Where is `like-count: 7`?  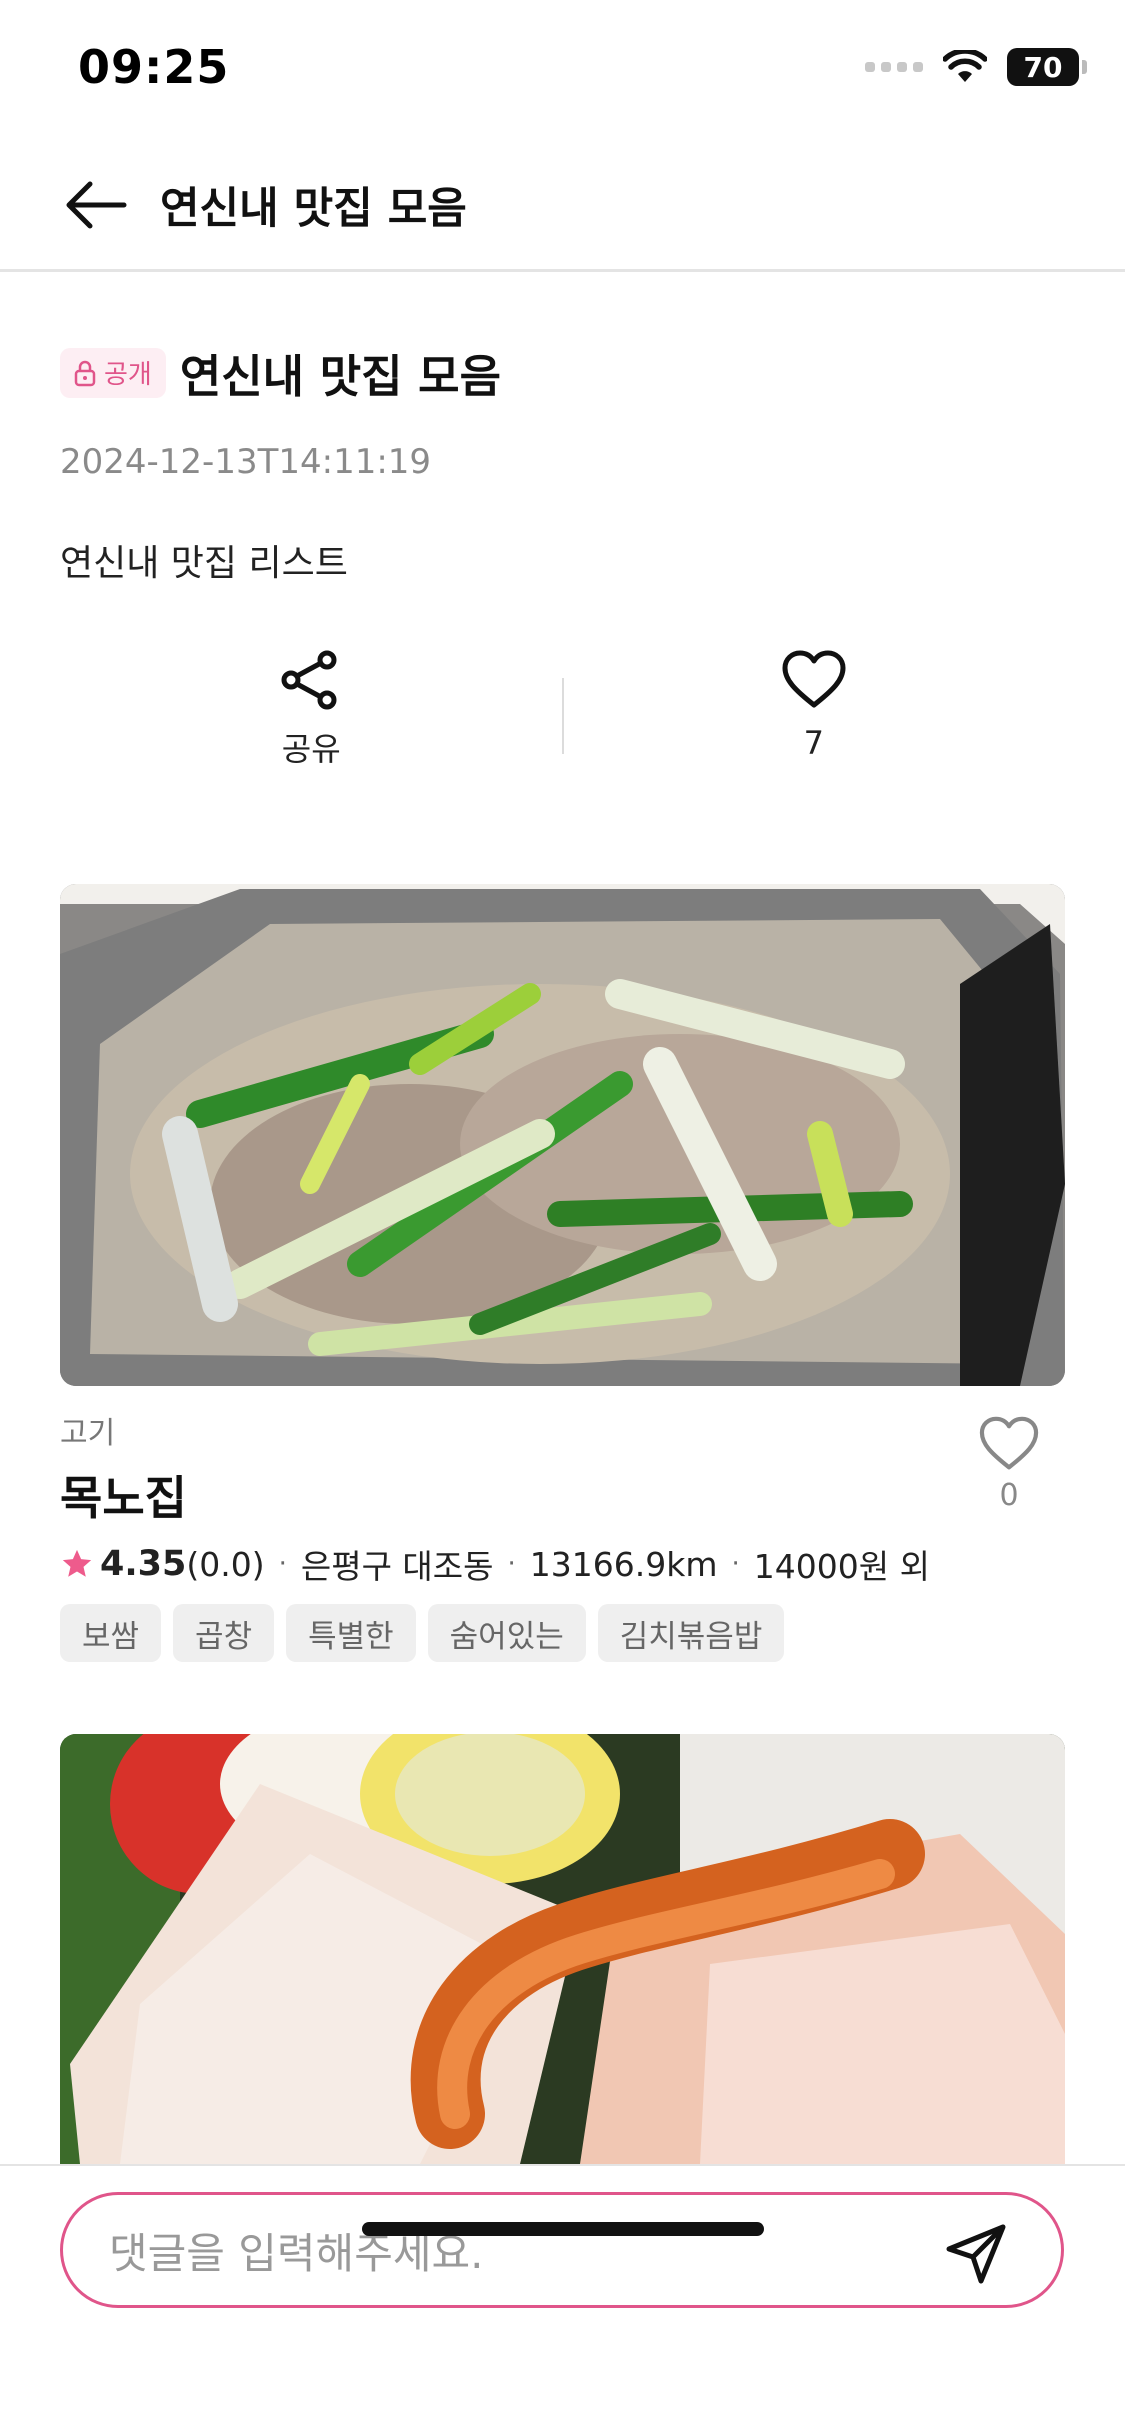 like-count: 7 is located at coordinates (813, 743).